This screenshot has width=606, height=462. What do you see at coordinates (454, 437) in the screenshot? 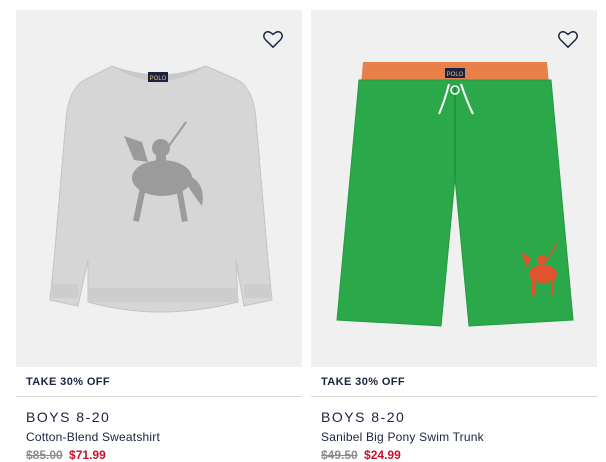
I see `product-name: Sanibel Big Pony Swim Trunk` at bounding box center [454, 437].